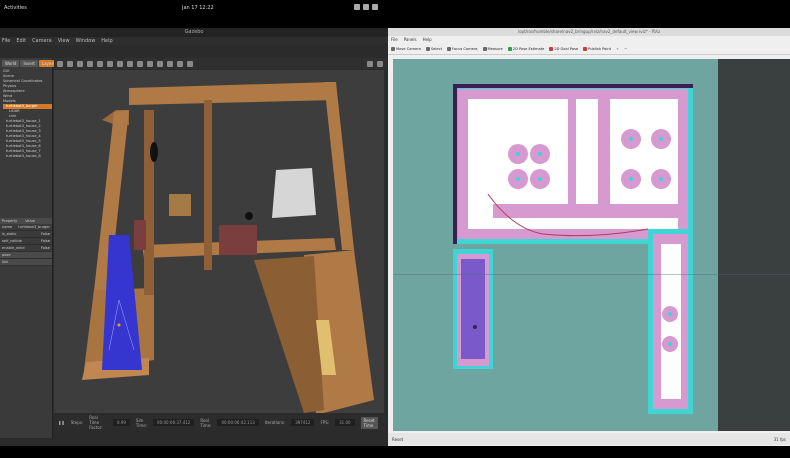 The width and height of the screenshot is (790, 458). I want to click on screenshot-icon, so click(370, 63).